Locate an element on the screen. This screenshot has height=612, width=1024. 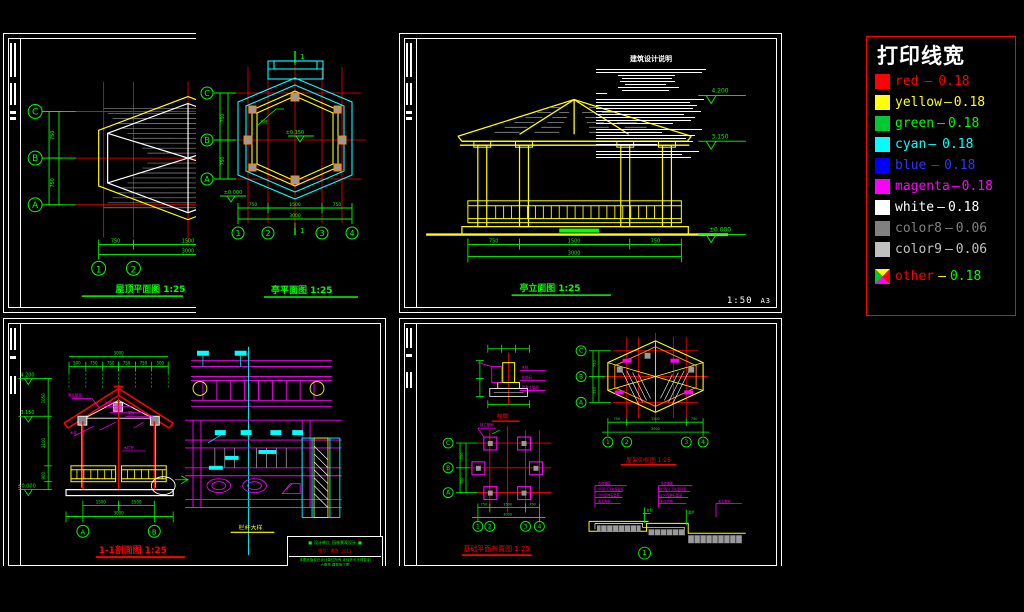
swatch-magenta is located at coordinates (882, 187).